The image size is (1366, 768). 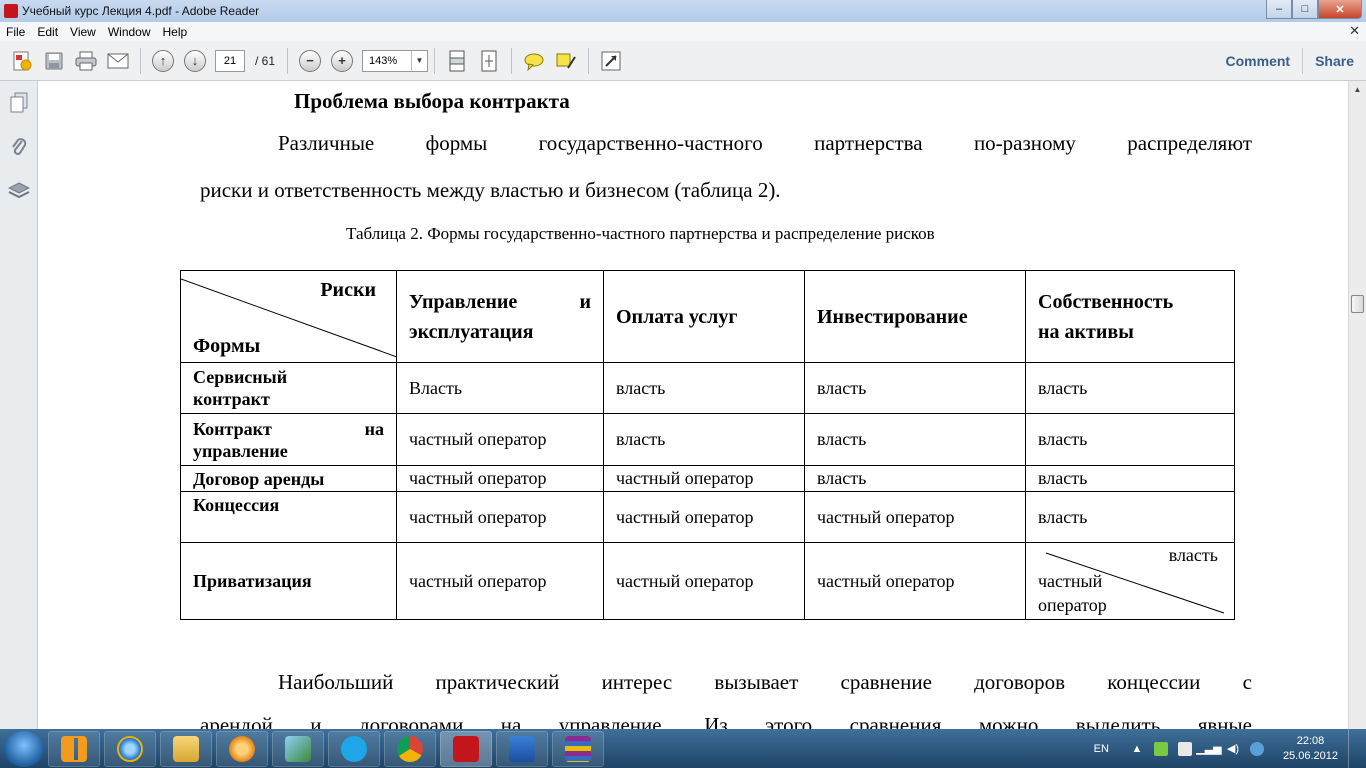 I want to click on create-pdf-button, so click(x=22, y=61).